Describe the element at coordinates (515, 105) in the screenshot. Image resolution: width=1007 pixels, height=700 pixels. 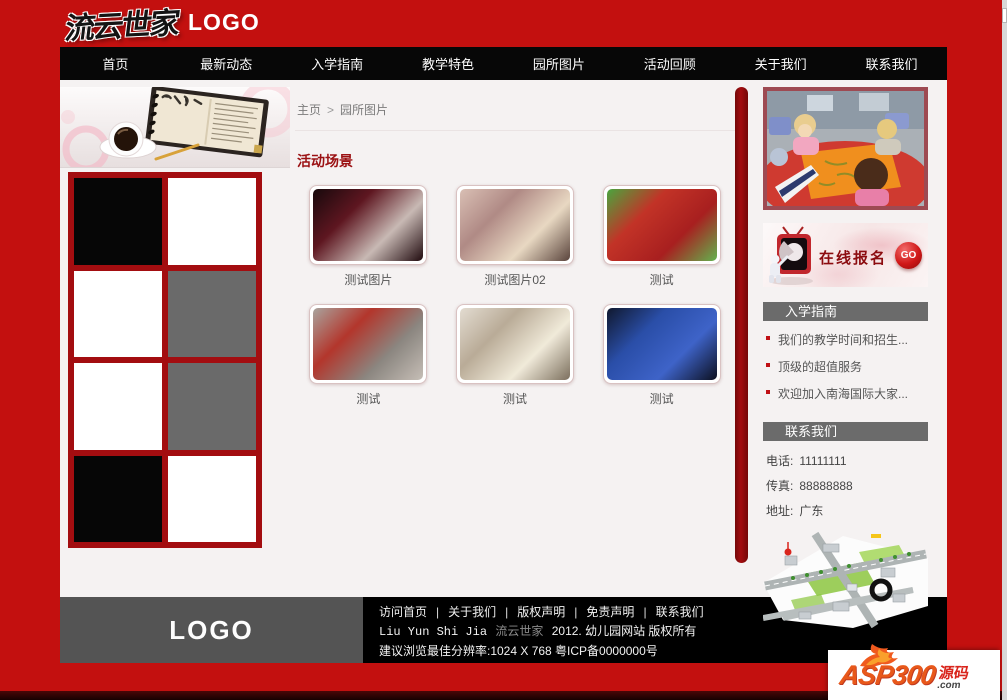
I see `breadcrumb: 主页 > 园所图片` at that location.